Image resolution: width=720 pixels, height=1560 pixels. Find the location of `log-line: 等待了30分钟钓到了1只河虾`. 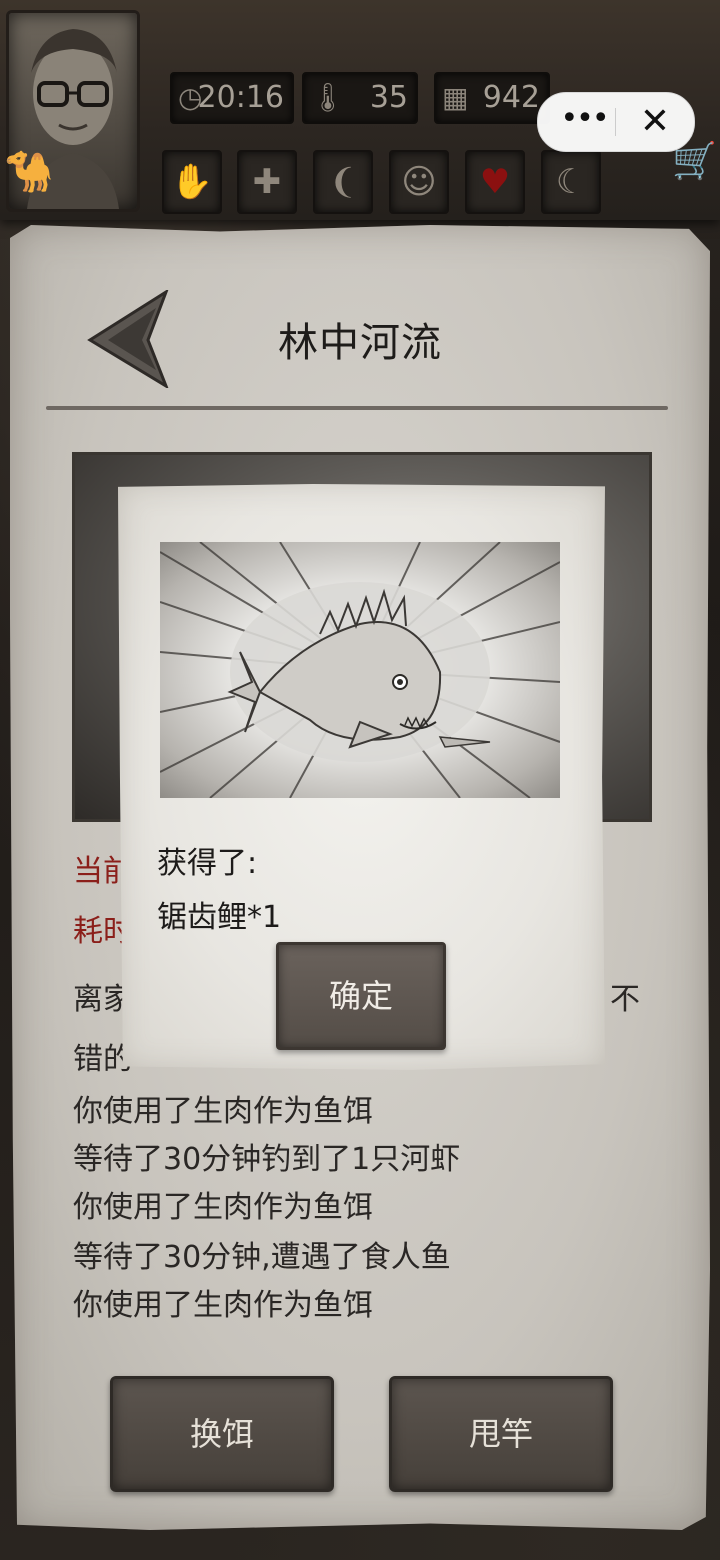

log-line: 等待了30分钟钓到了1只河虾 is located at coordinates (267, 1159).